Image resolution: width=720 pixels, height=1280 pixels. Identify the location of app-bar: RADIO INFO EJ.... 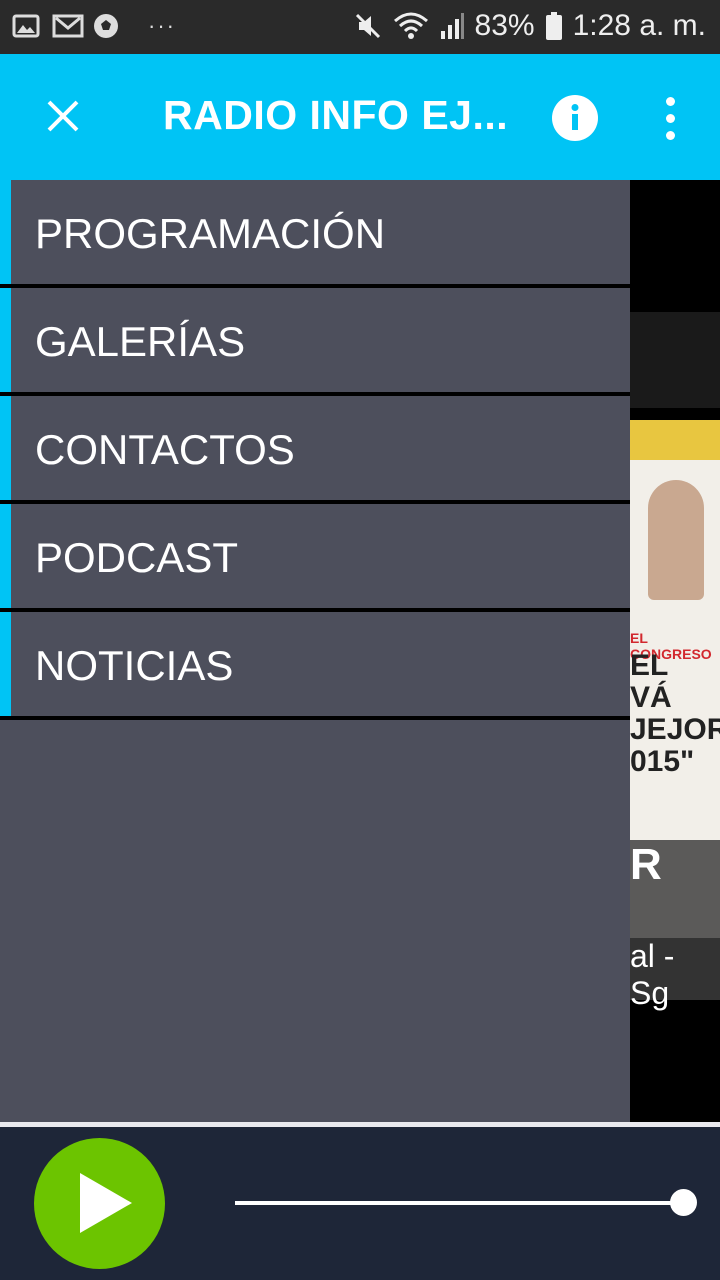
(360, 117).